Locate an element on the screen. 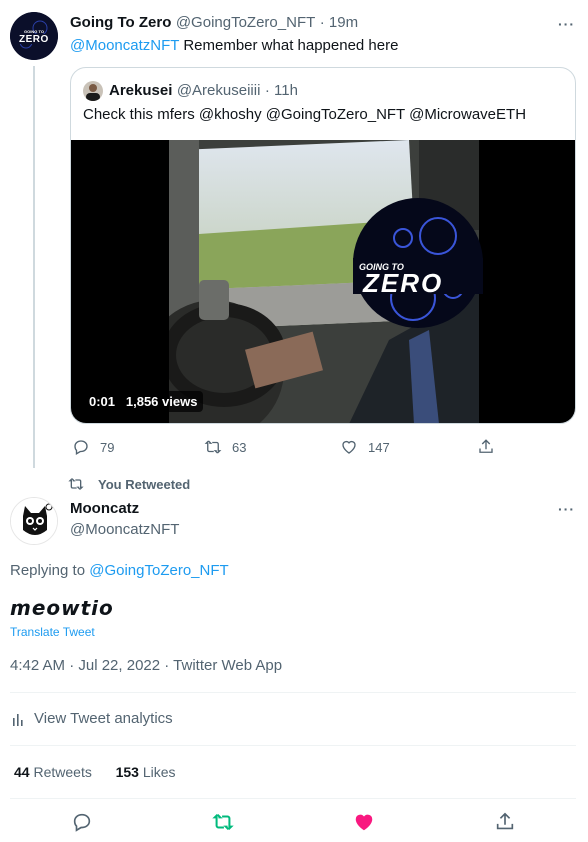  main-share-button is located at coordinates (510, 822).